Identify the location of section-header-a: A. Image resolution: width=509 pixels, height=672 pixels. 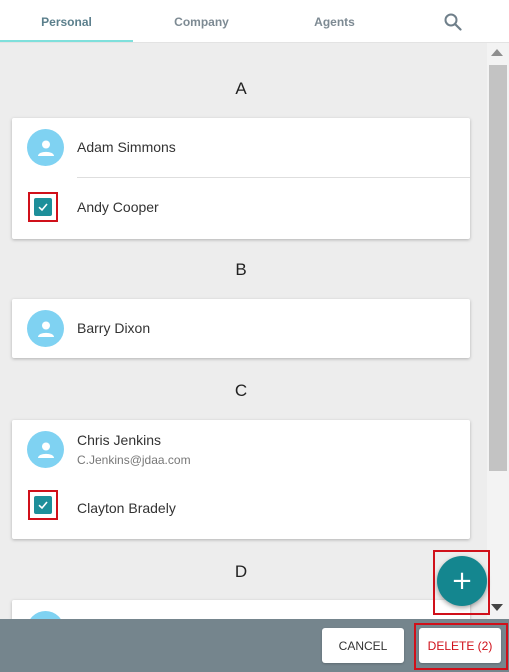
(241, 88).